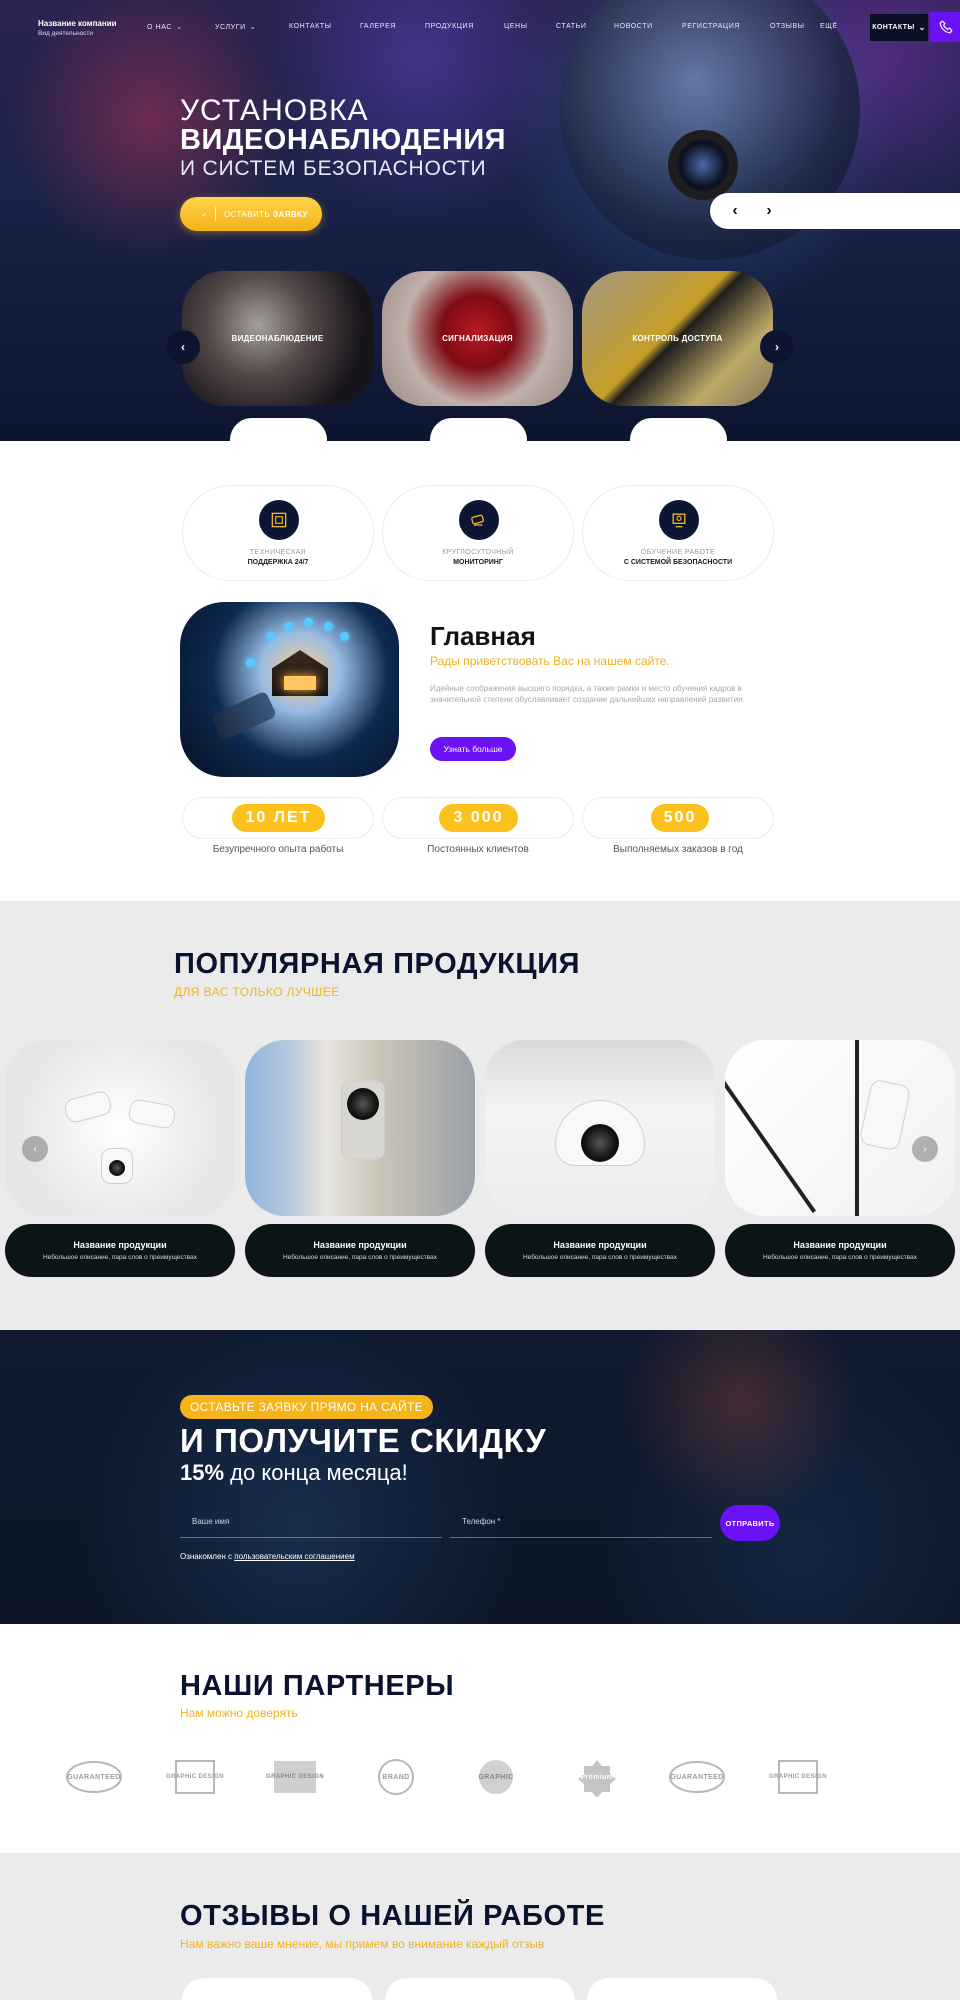 The image size is (960, 2000). I want to click on stat-value: 10 ЛЕТ, so click(278, 818).